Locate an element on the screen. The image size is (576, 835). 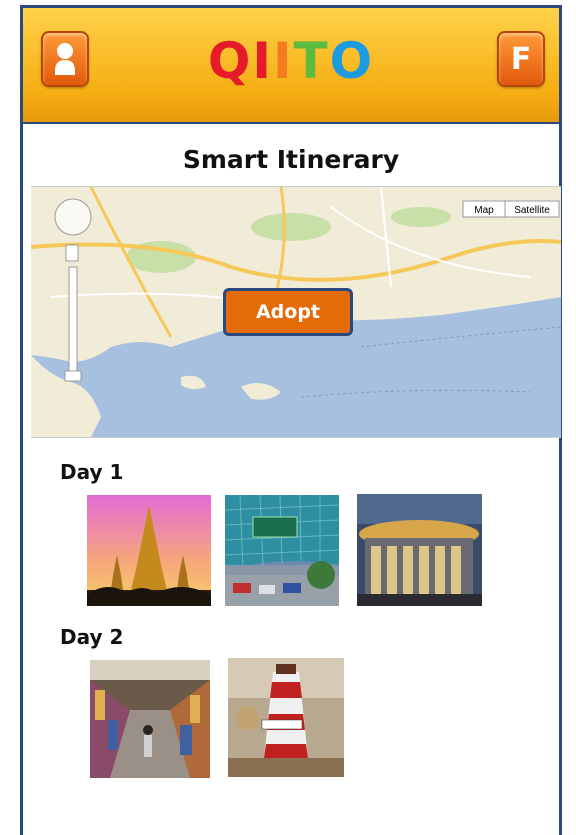
map-type-satellite-button: Satellite is located at coordinates (532, 210).